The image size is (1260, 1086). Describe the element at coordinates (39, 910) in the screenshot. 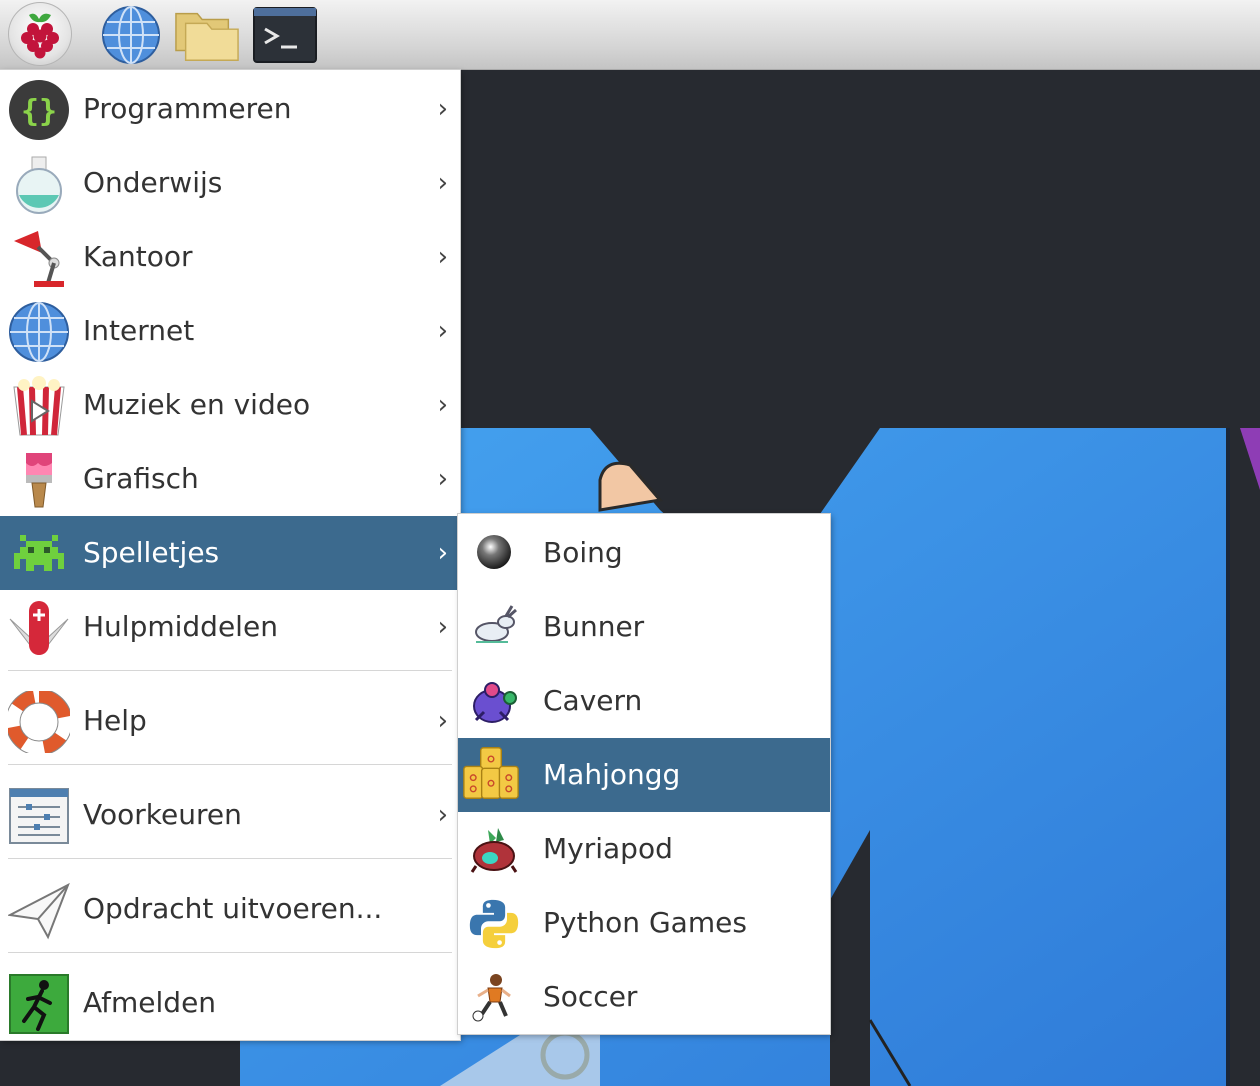

I see `paper-plane-icon` at that location.